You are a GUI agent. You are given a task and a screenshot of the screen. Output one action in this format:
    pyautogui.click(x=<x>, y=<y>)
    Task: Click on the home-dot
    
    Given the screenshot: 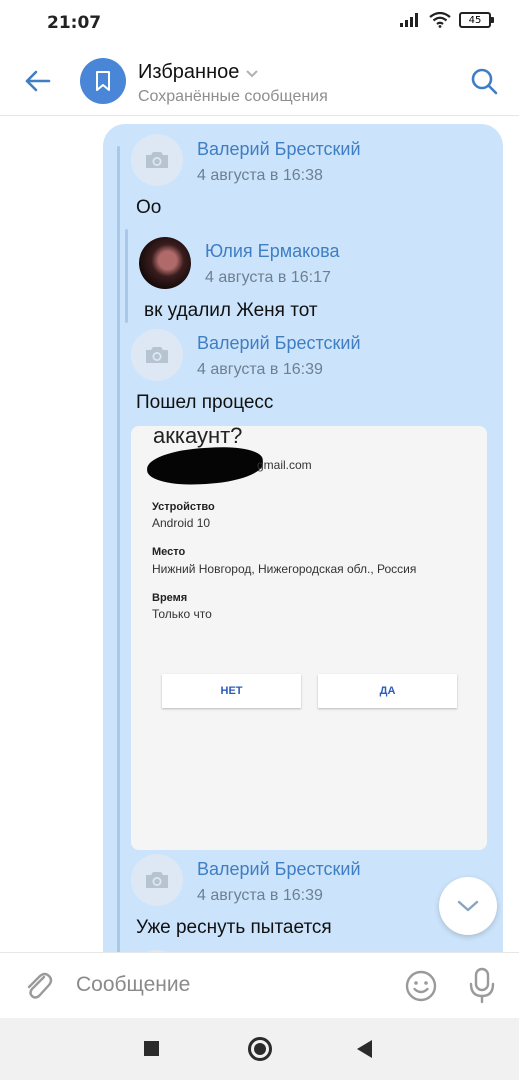 What is the action you would take?
    pyautogui.click(x=260, y=1049)
    